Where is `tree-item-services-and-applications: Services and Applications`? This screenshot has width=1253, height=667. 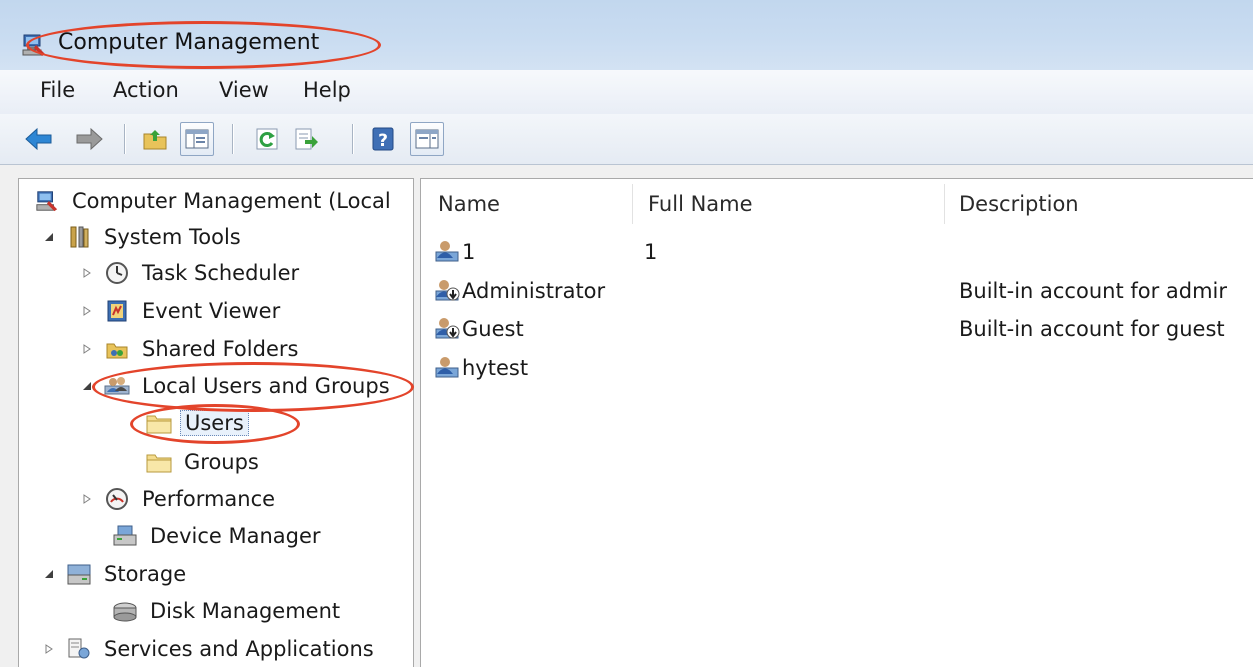
tree-item-services-and-applications: Services and Applications is located at coordinates (210, 649).